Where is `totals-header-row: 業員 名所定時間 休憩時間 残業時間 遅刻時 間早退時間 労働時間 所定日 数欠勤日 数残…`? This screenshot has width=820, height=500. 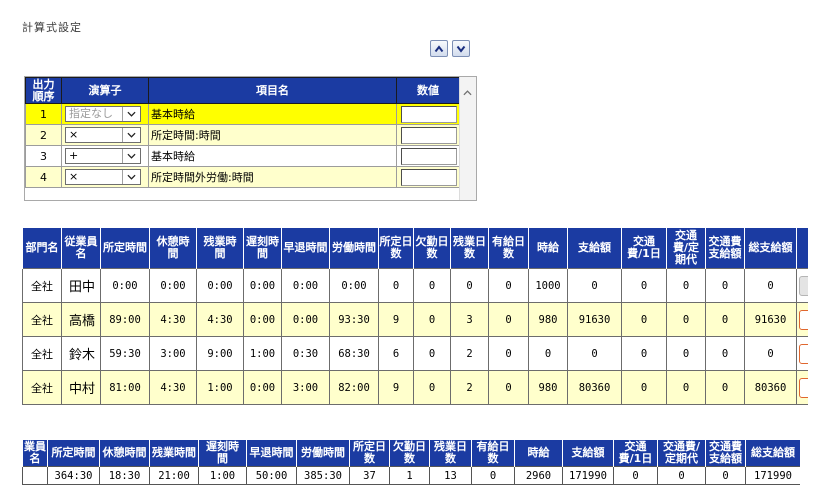 totals-header-row: 業員 名所定時間 休憩時間 残業時間 遅刻時 間早退時間 労働時間 所定日 数欠勤日 数残… is located at coordinates (411, 453).